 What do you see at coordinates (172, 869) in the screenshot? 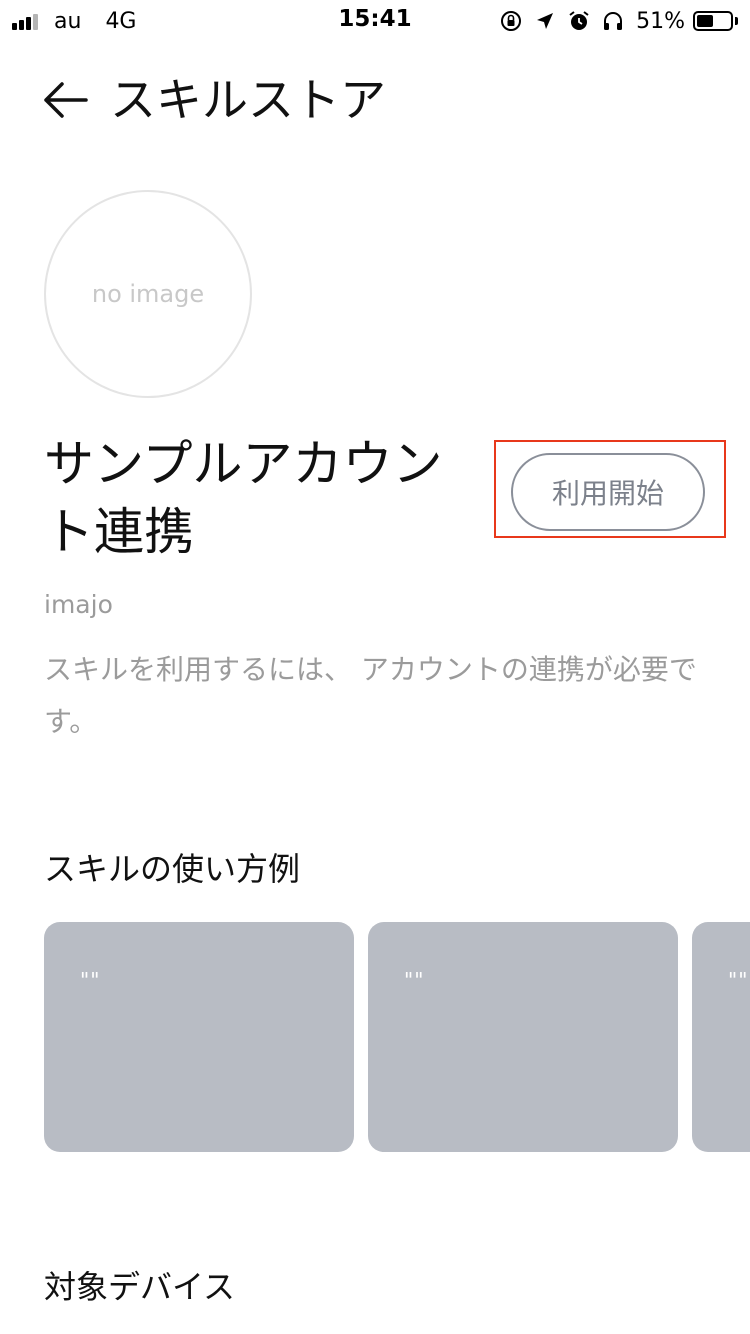
I see `examples-section-title: スキルの使い方例` at bounding box center [172, 869].